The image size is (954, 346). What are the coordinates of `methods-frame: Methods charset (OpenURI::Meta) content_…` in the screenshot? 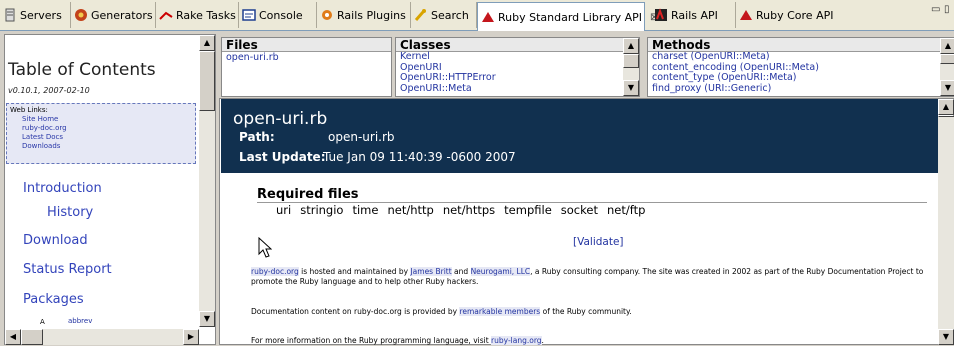 It's located at (800, 67).